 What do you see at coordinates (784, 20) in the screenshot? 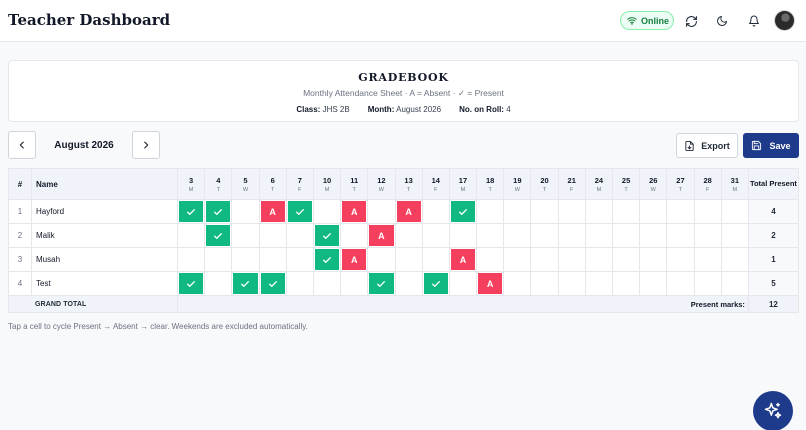
I see `user-avatar` at bounding box center [784, 20].